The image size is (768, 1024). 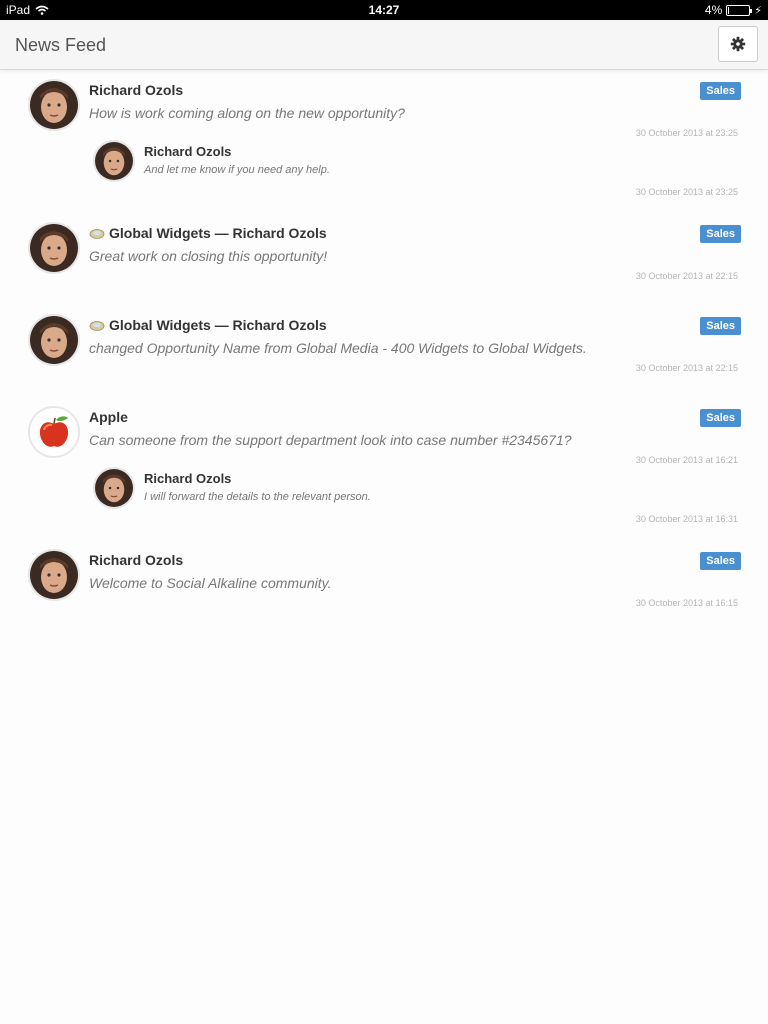 What do you see at coordinates (686, 603) in the screenshot?
I see `post-timestamp: 30 October 2013 at 16:15` at bounding box center [686, 603].